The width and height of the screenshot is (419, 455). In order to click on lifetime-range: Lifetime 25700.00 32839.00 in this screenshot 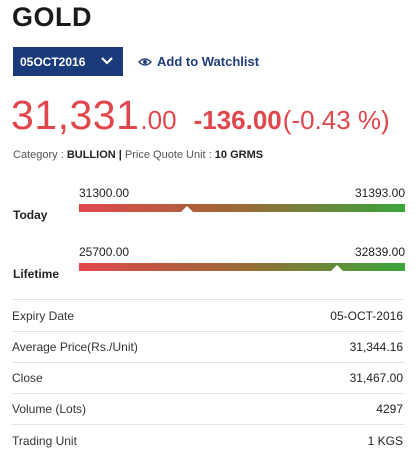, I will do `click(209, 265)`.